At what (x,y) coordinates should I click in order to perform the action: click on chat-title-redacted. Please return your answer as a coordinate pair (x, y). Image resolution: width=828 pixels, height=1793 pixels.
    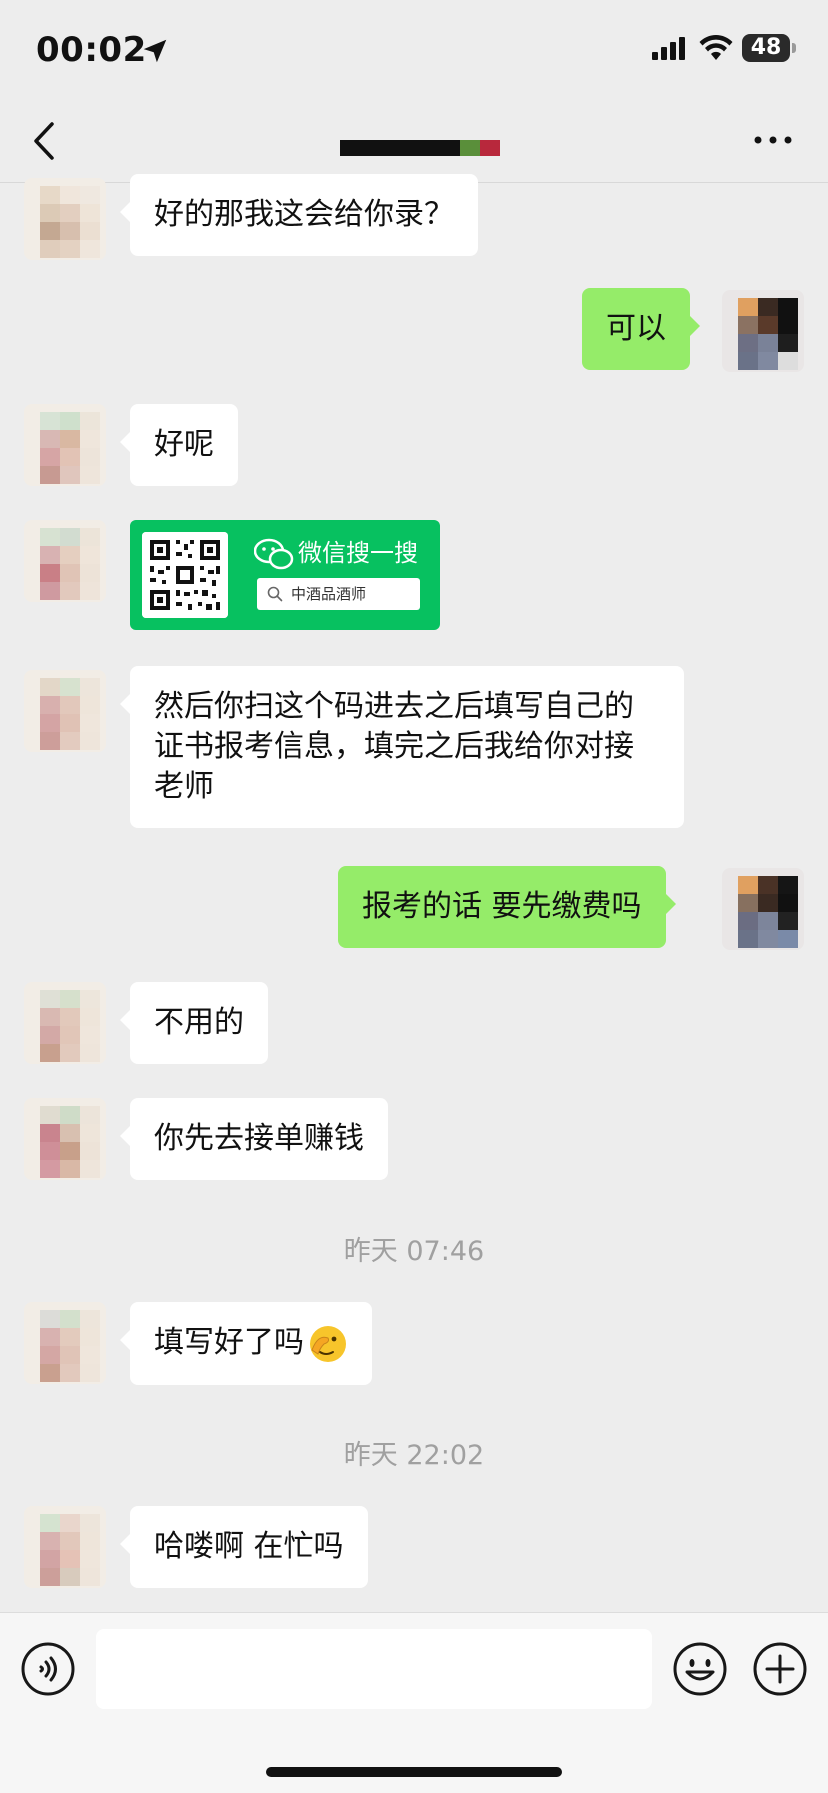
    Looking at the image, I should click on (420, 148).